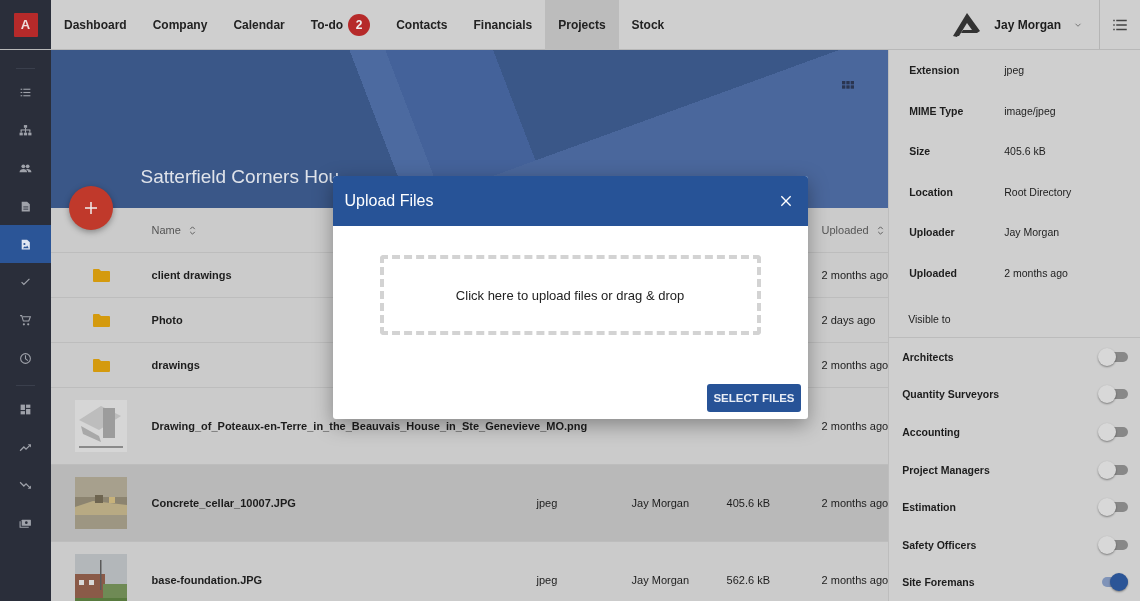  What do you see at coordinates (1014, 70) in the screenshot?
I see `detail-value: jpeg` at bounding box center [1014, 70].